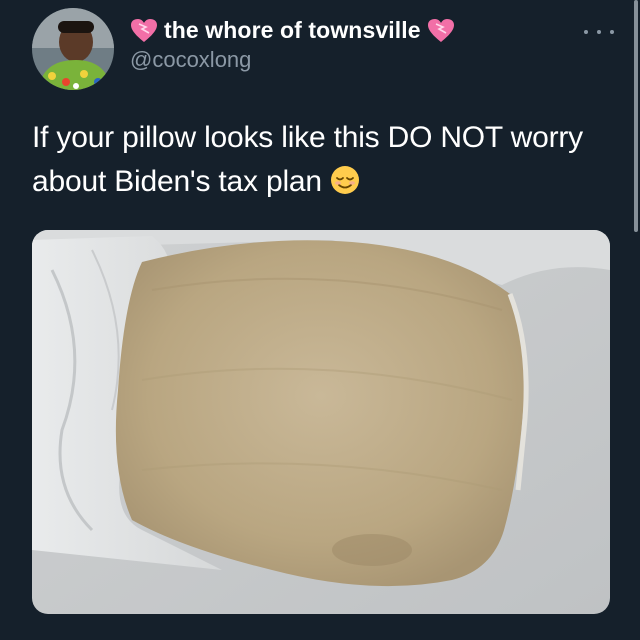  I want to click on display-name: the whore of townsville, so click(292, 30).